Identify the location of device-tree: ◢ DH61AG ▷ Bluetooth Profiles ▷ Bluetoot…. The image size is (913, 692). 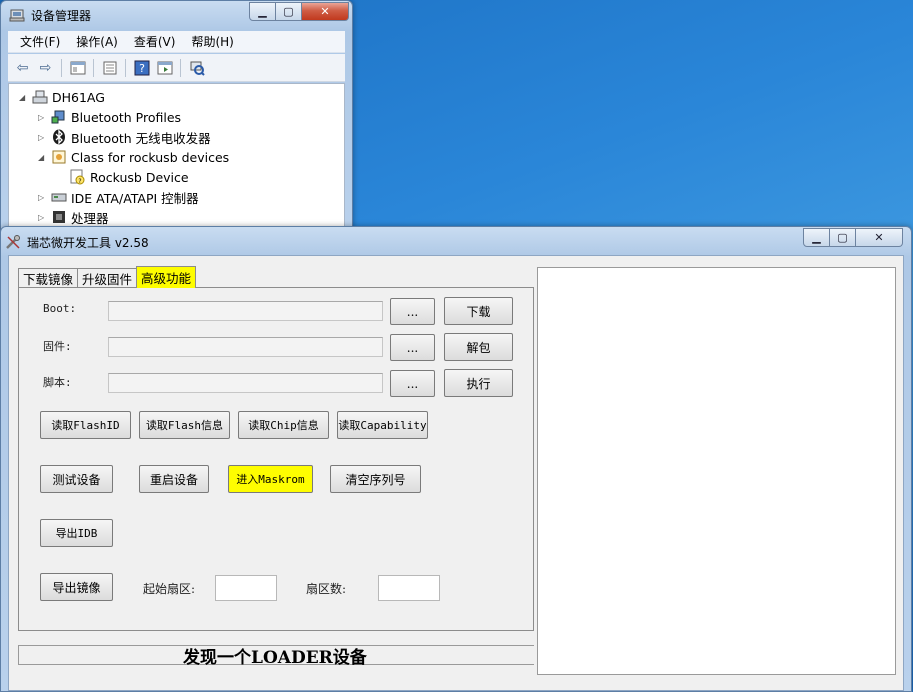
(176, 157).